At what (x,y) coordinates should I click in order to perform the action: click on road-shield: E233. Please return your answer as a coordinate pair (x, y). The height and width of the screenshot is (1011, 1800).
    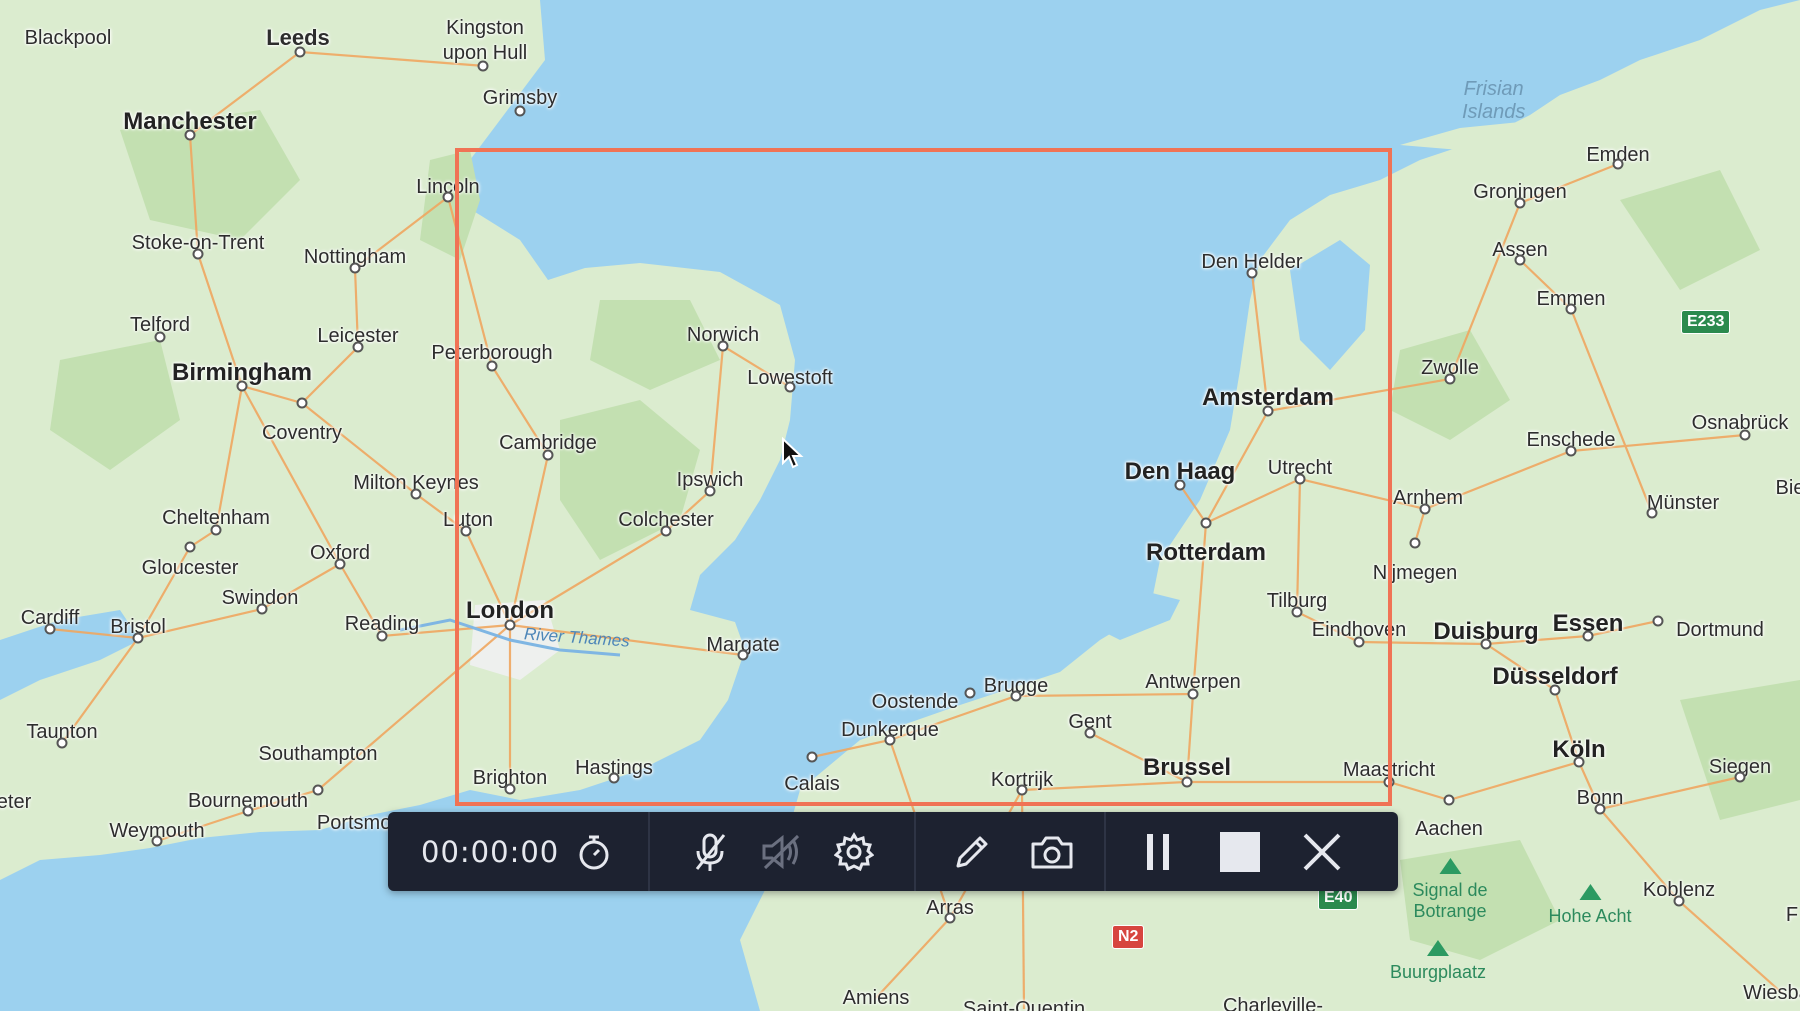
    Looking at the image, I should click on (1706, 322).